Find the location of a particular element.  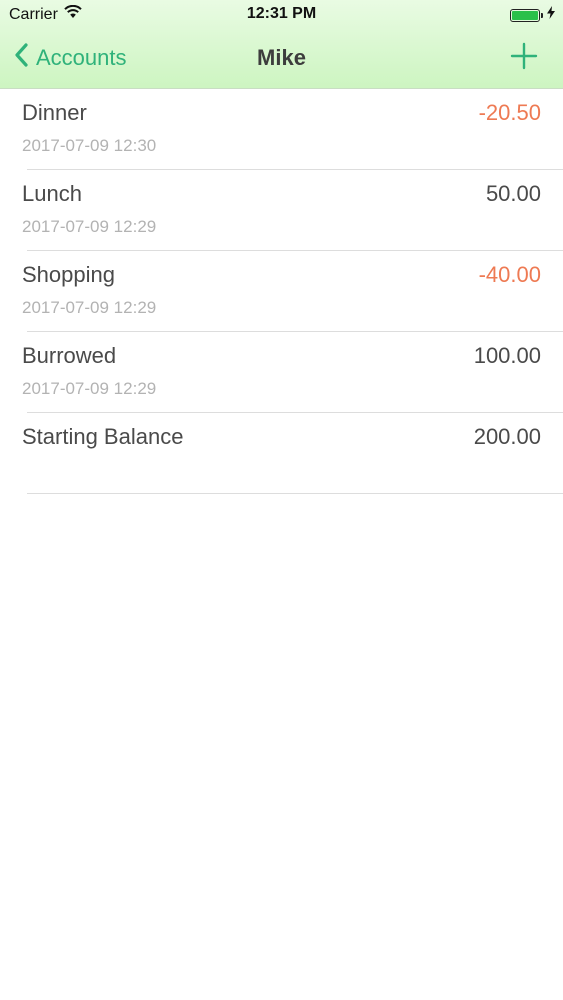

status-time: 12:31 PM is located at coordinates (281, 13).